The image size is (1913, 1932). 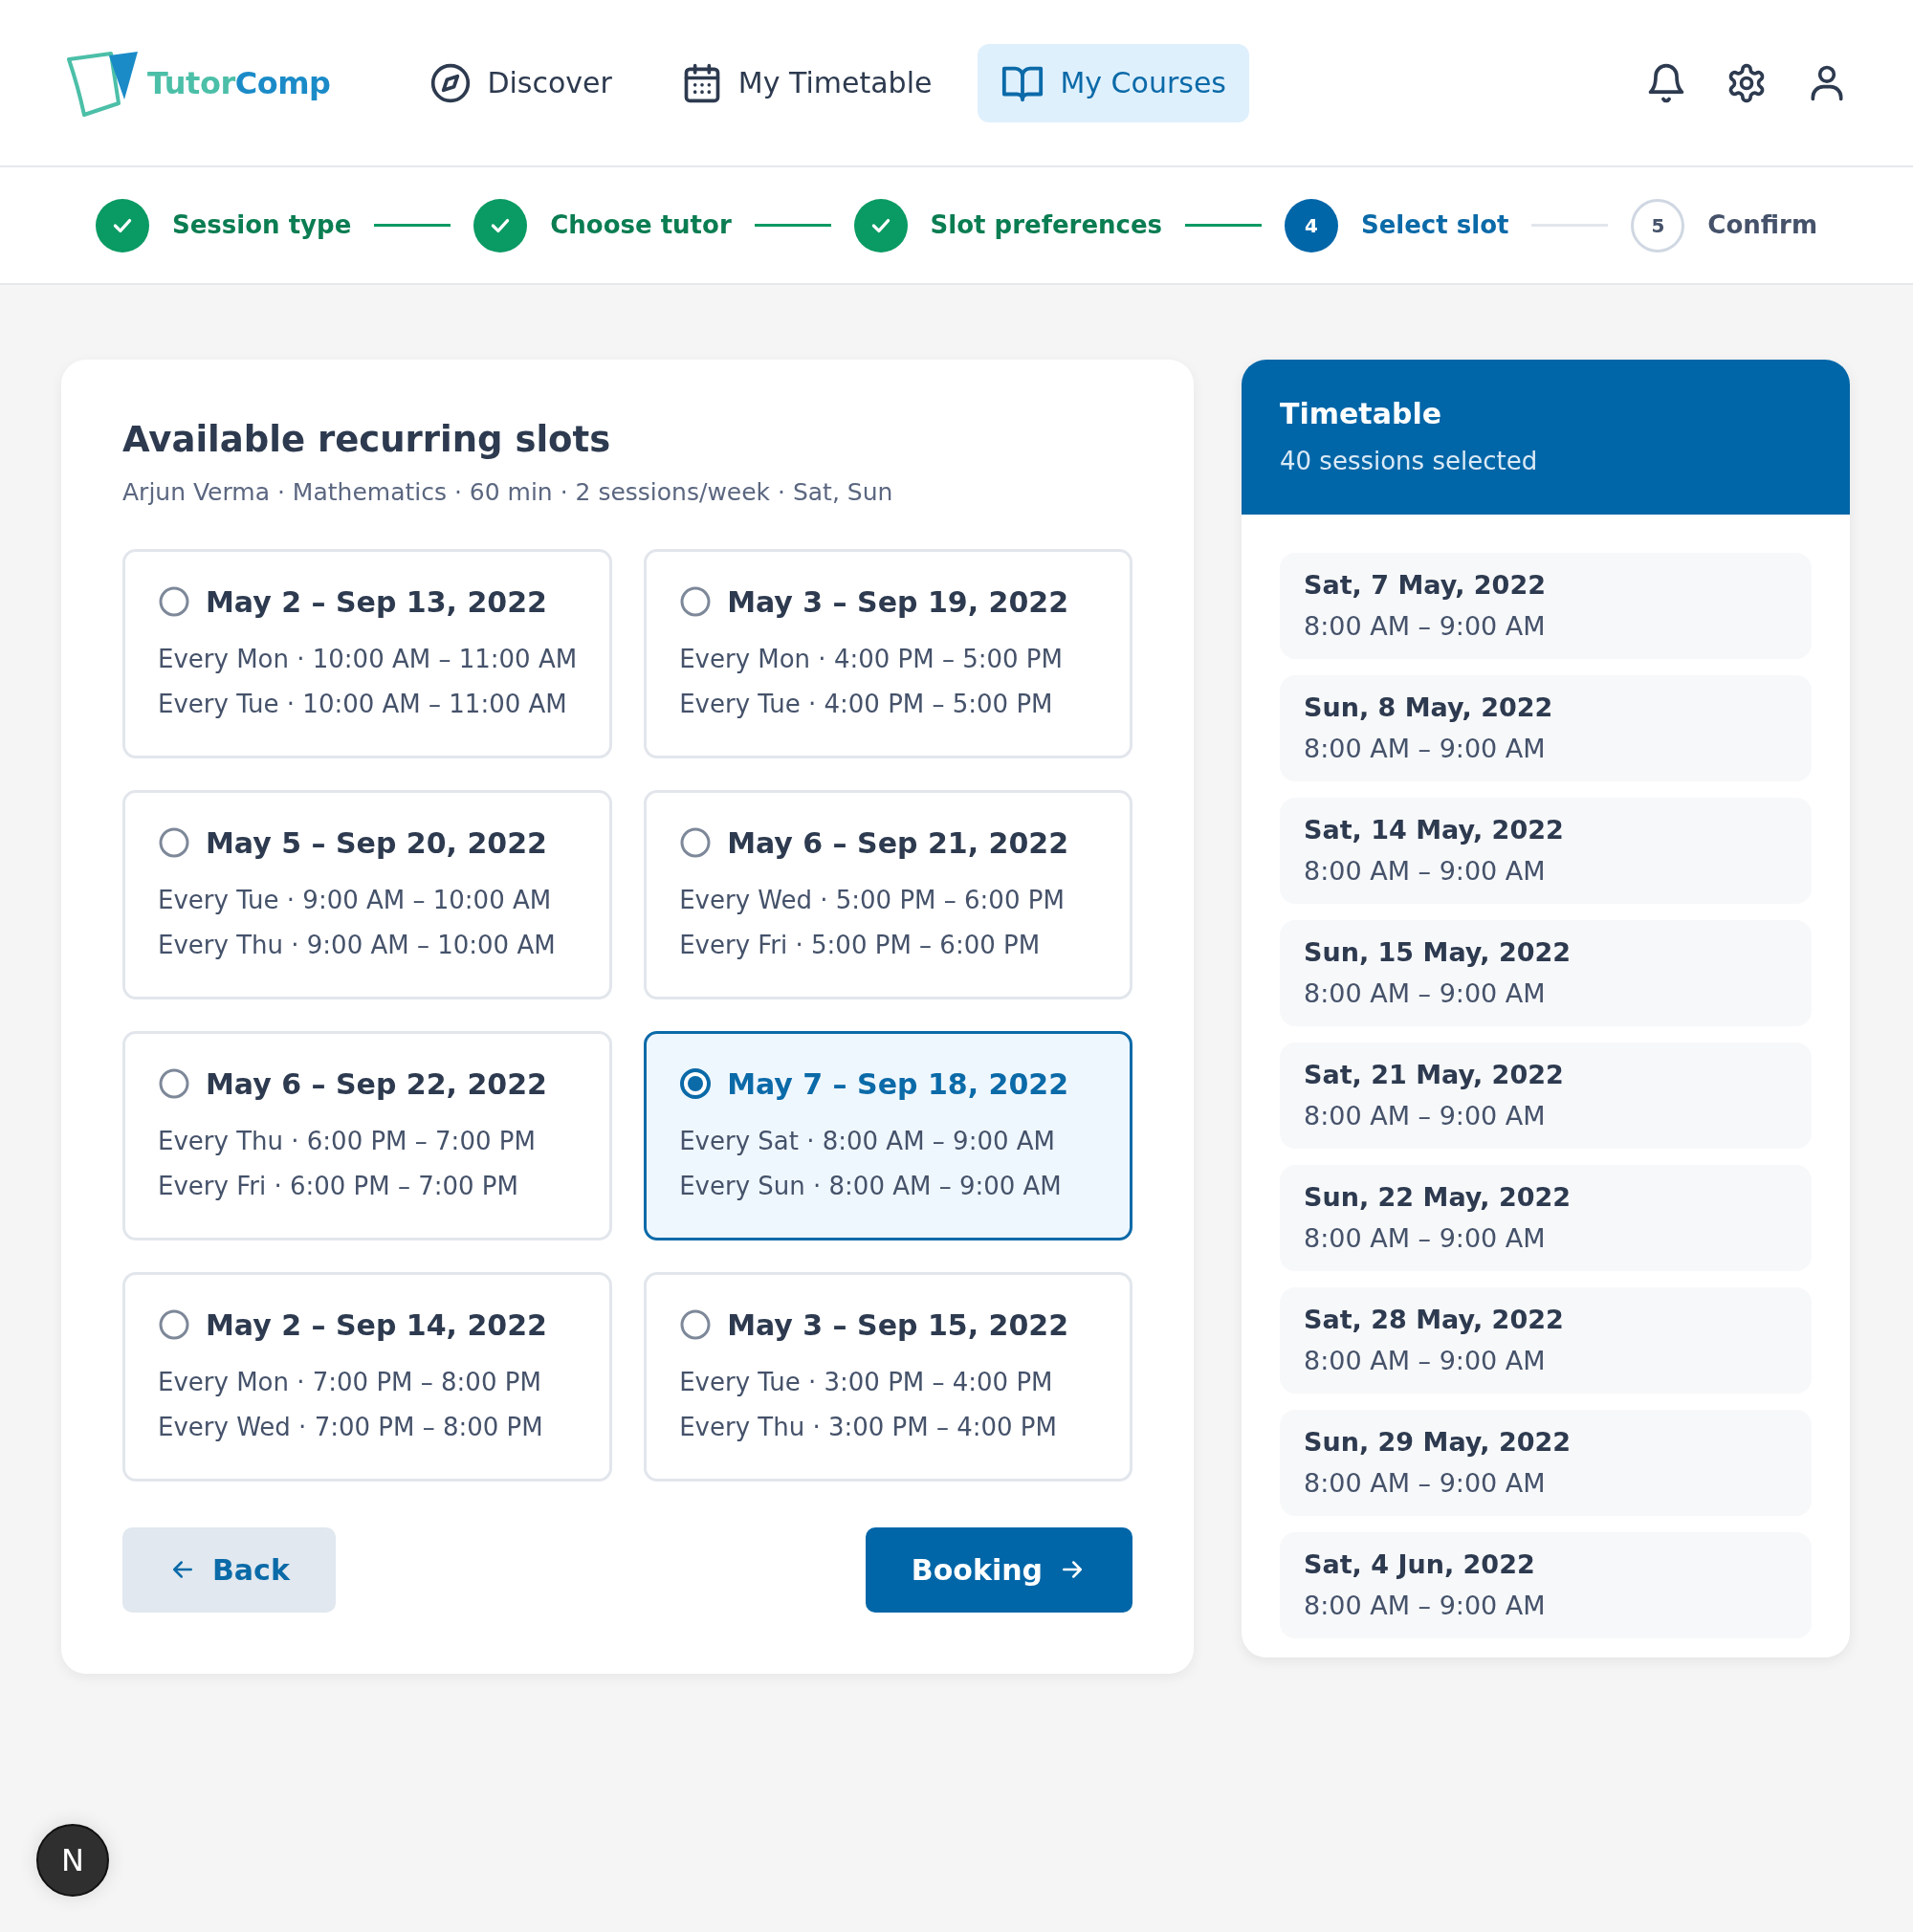 What do you see at coordinates (898, 602) in the screenshot?
I see `slot-date-range: May 3 – Sep 19, 2022` at bounding box center [898, 602].